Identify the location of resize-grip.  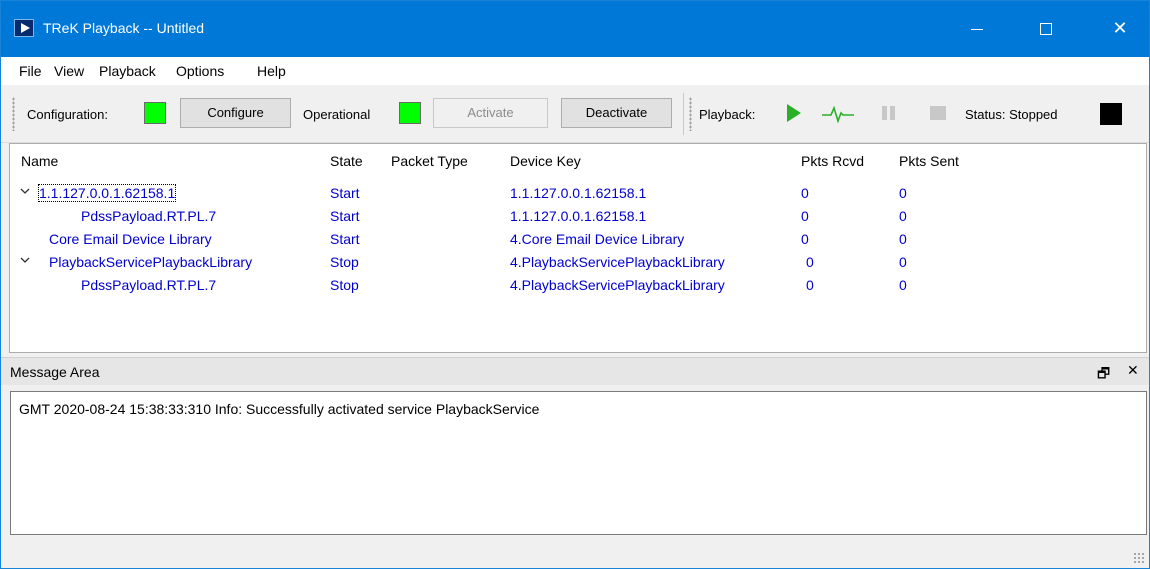
(1139, 558).